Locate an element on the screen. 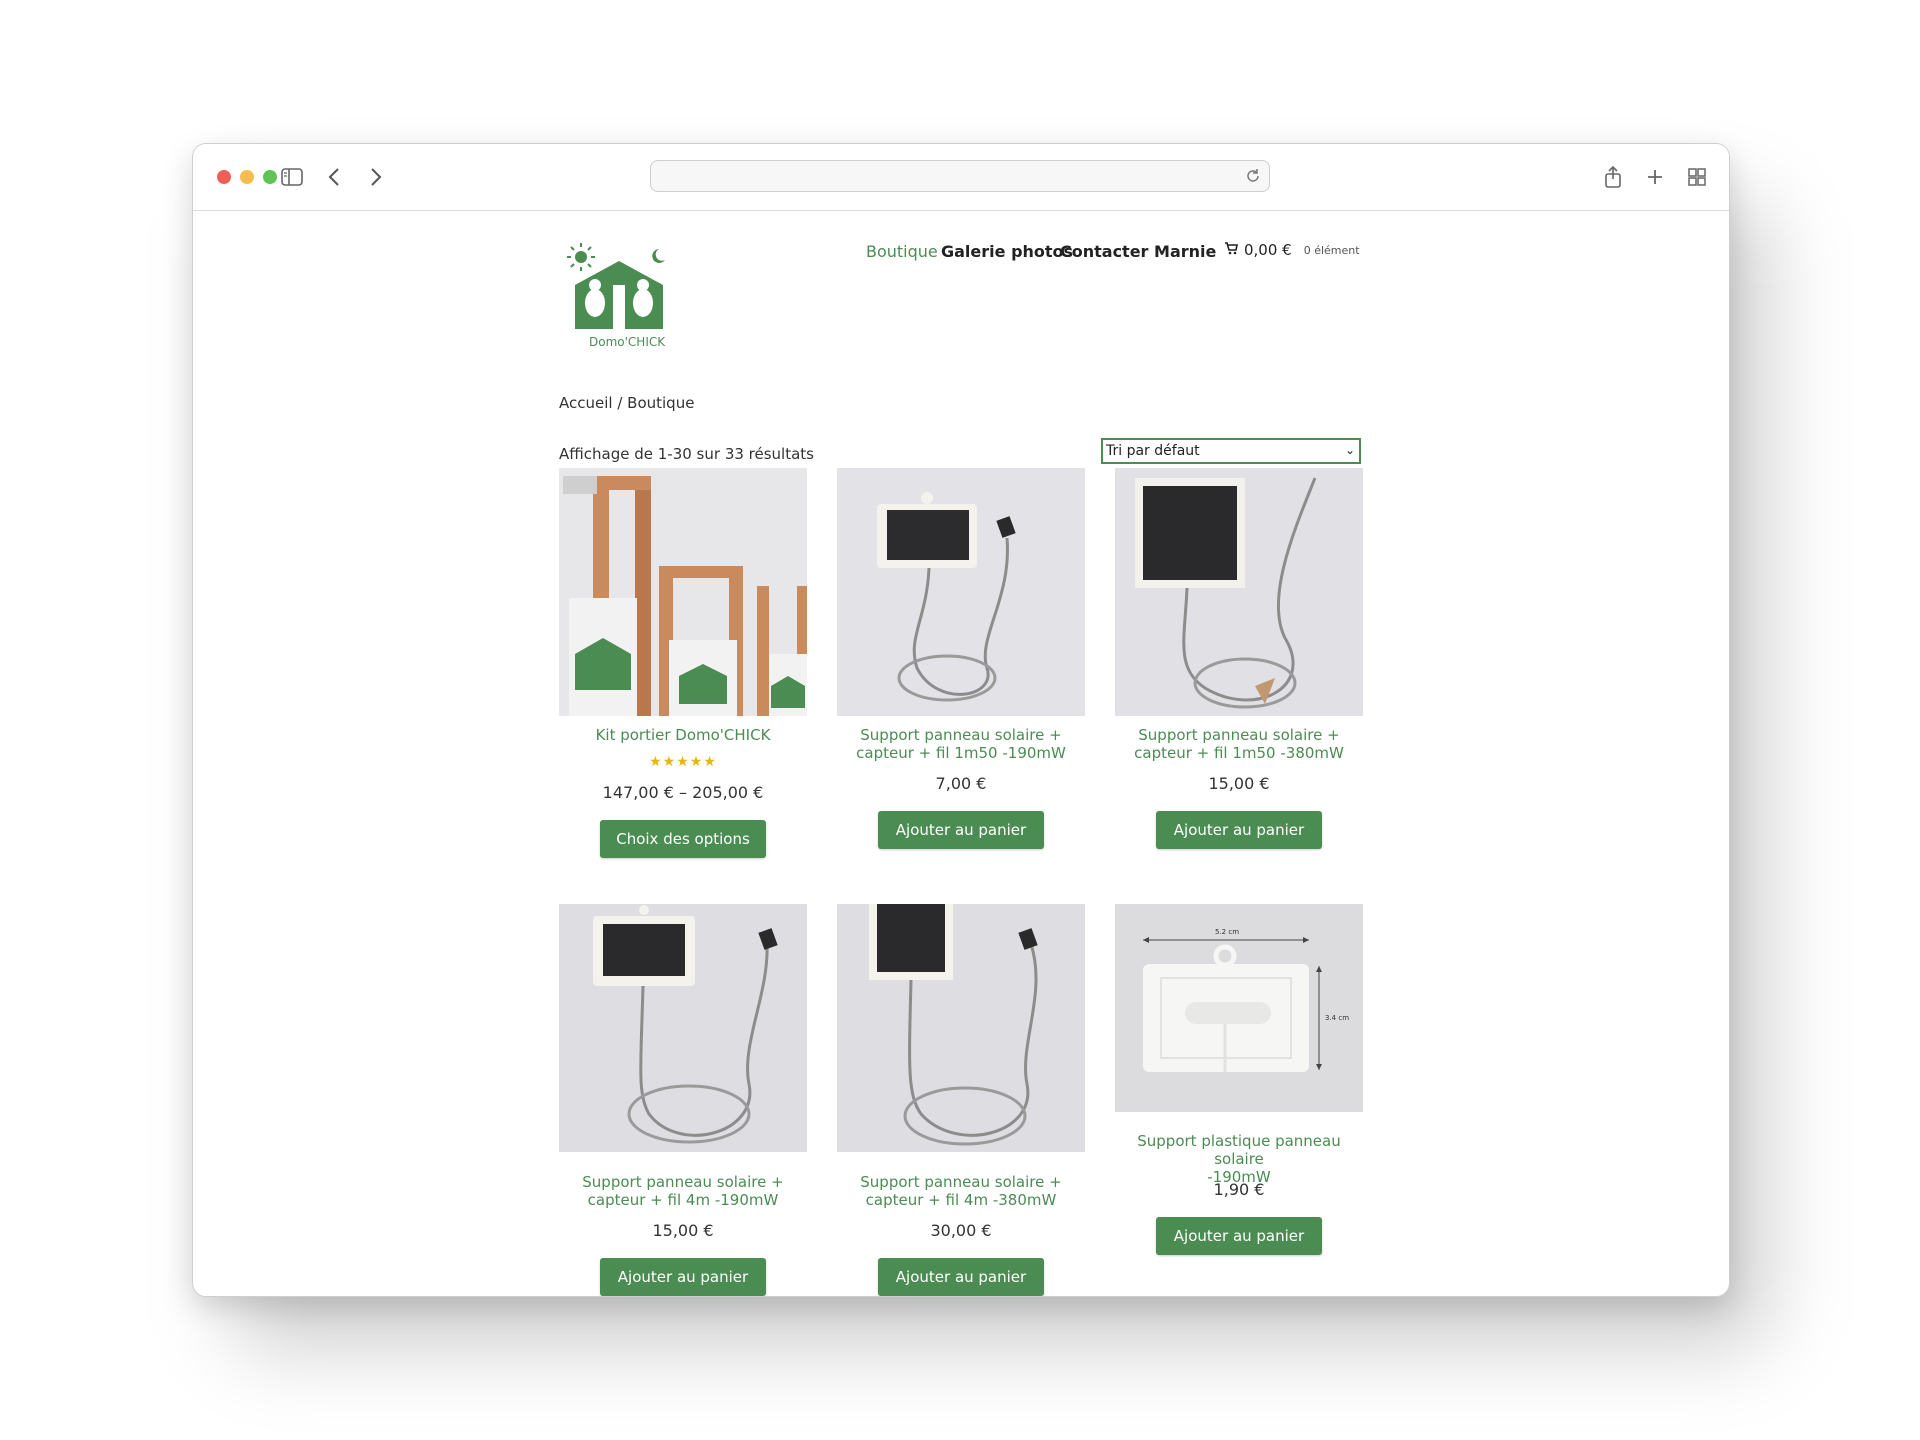 The height and width of the screenshot is (1440, 1920). product-title-line: capteur + fil 1m50 -380mW is located at coordinates (1239, 753).